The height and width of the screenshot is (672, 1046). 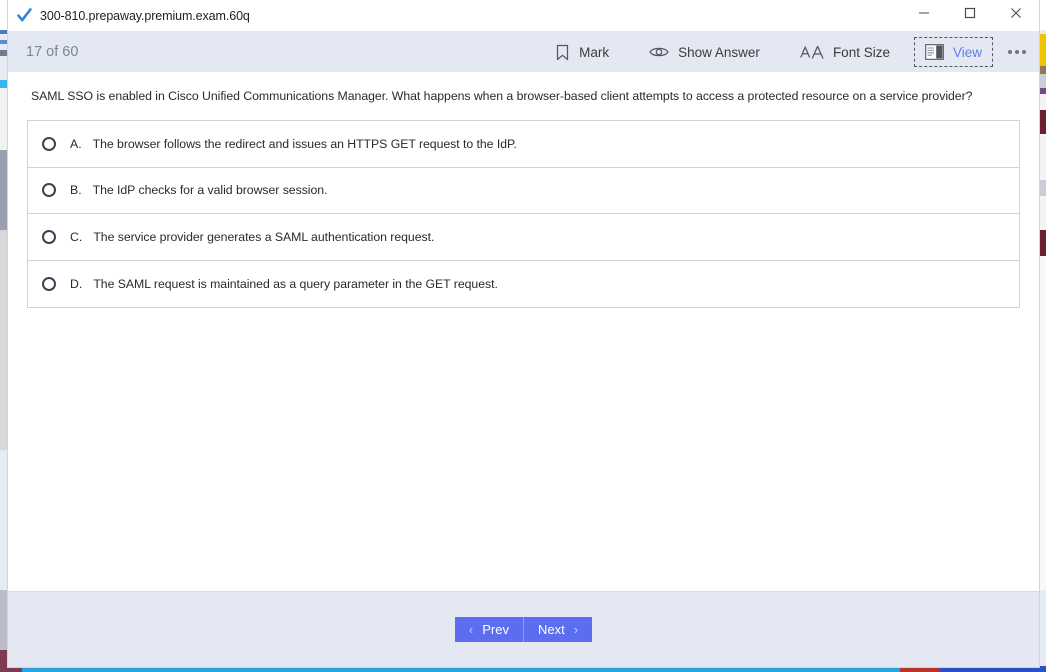 What do you see at coordinates (562, 52) in the screenshot?
I see `bookmark-icon` at bounding box center [562, 52].